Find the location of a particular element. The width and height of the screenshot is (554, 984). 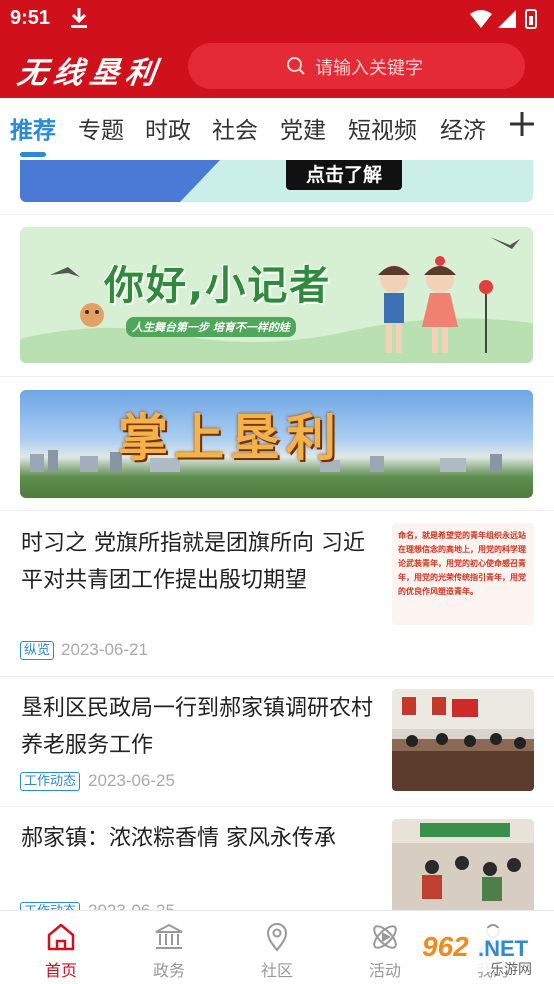

learn-more-label: 点击了解 is located at coordinates (344, 175).